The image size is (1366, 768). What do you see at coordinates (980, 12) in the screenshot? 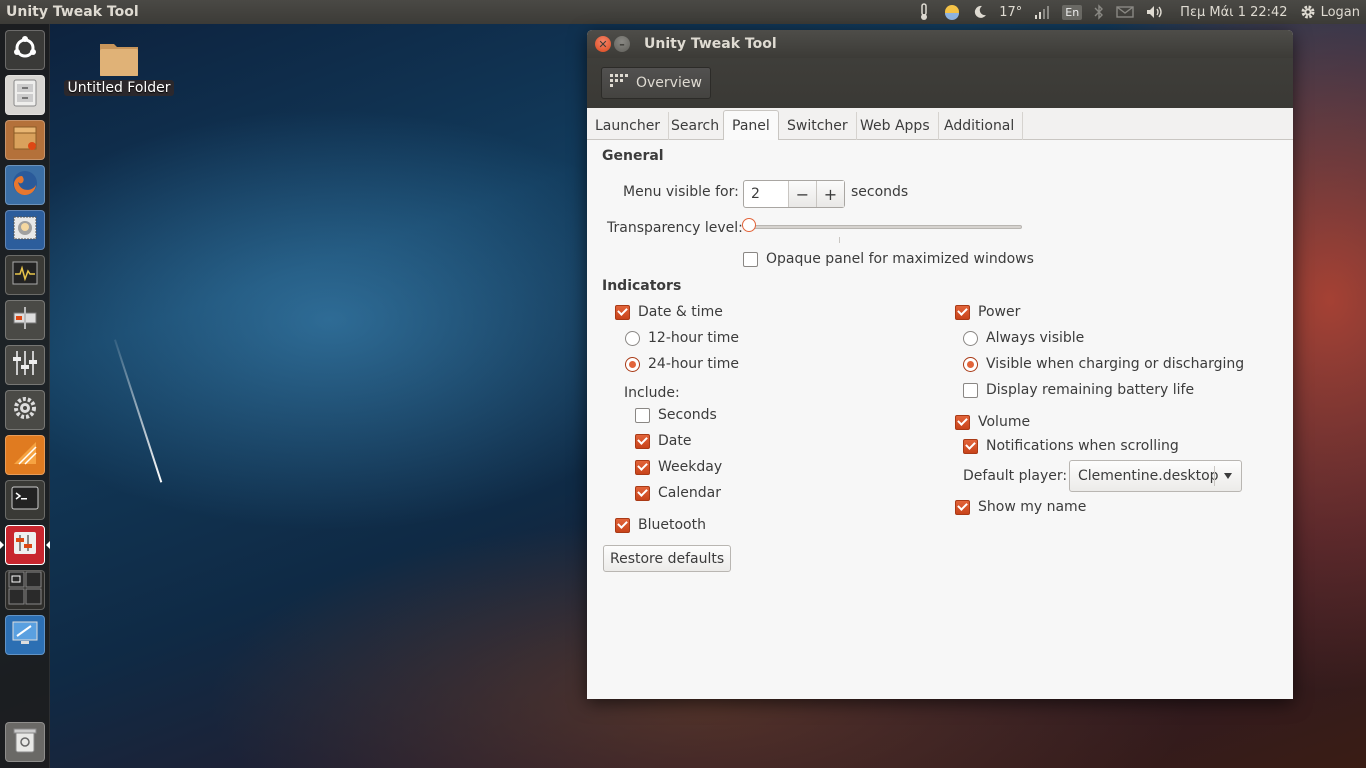
I see `moon-icon` at bounding box center [980, 12].